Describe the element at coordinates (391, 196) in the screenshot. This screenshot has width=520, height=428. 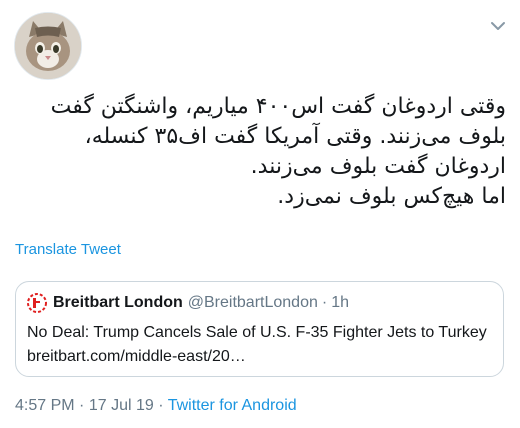
I see `tweet-text-line: اما هیچ‌کس بلوف نمی‌زد.` at that location.